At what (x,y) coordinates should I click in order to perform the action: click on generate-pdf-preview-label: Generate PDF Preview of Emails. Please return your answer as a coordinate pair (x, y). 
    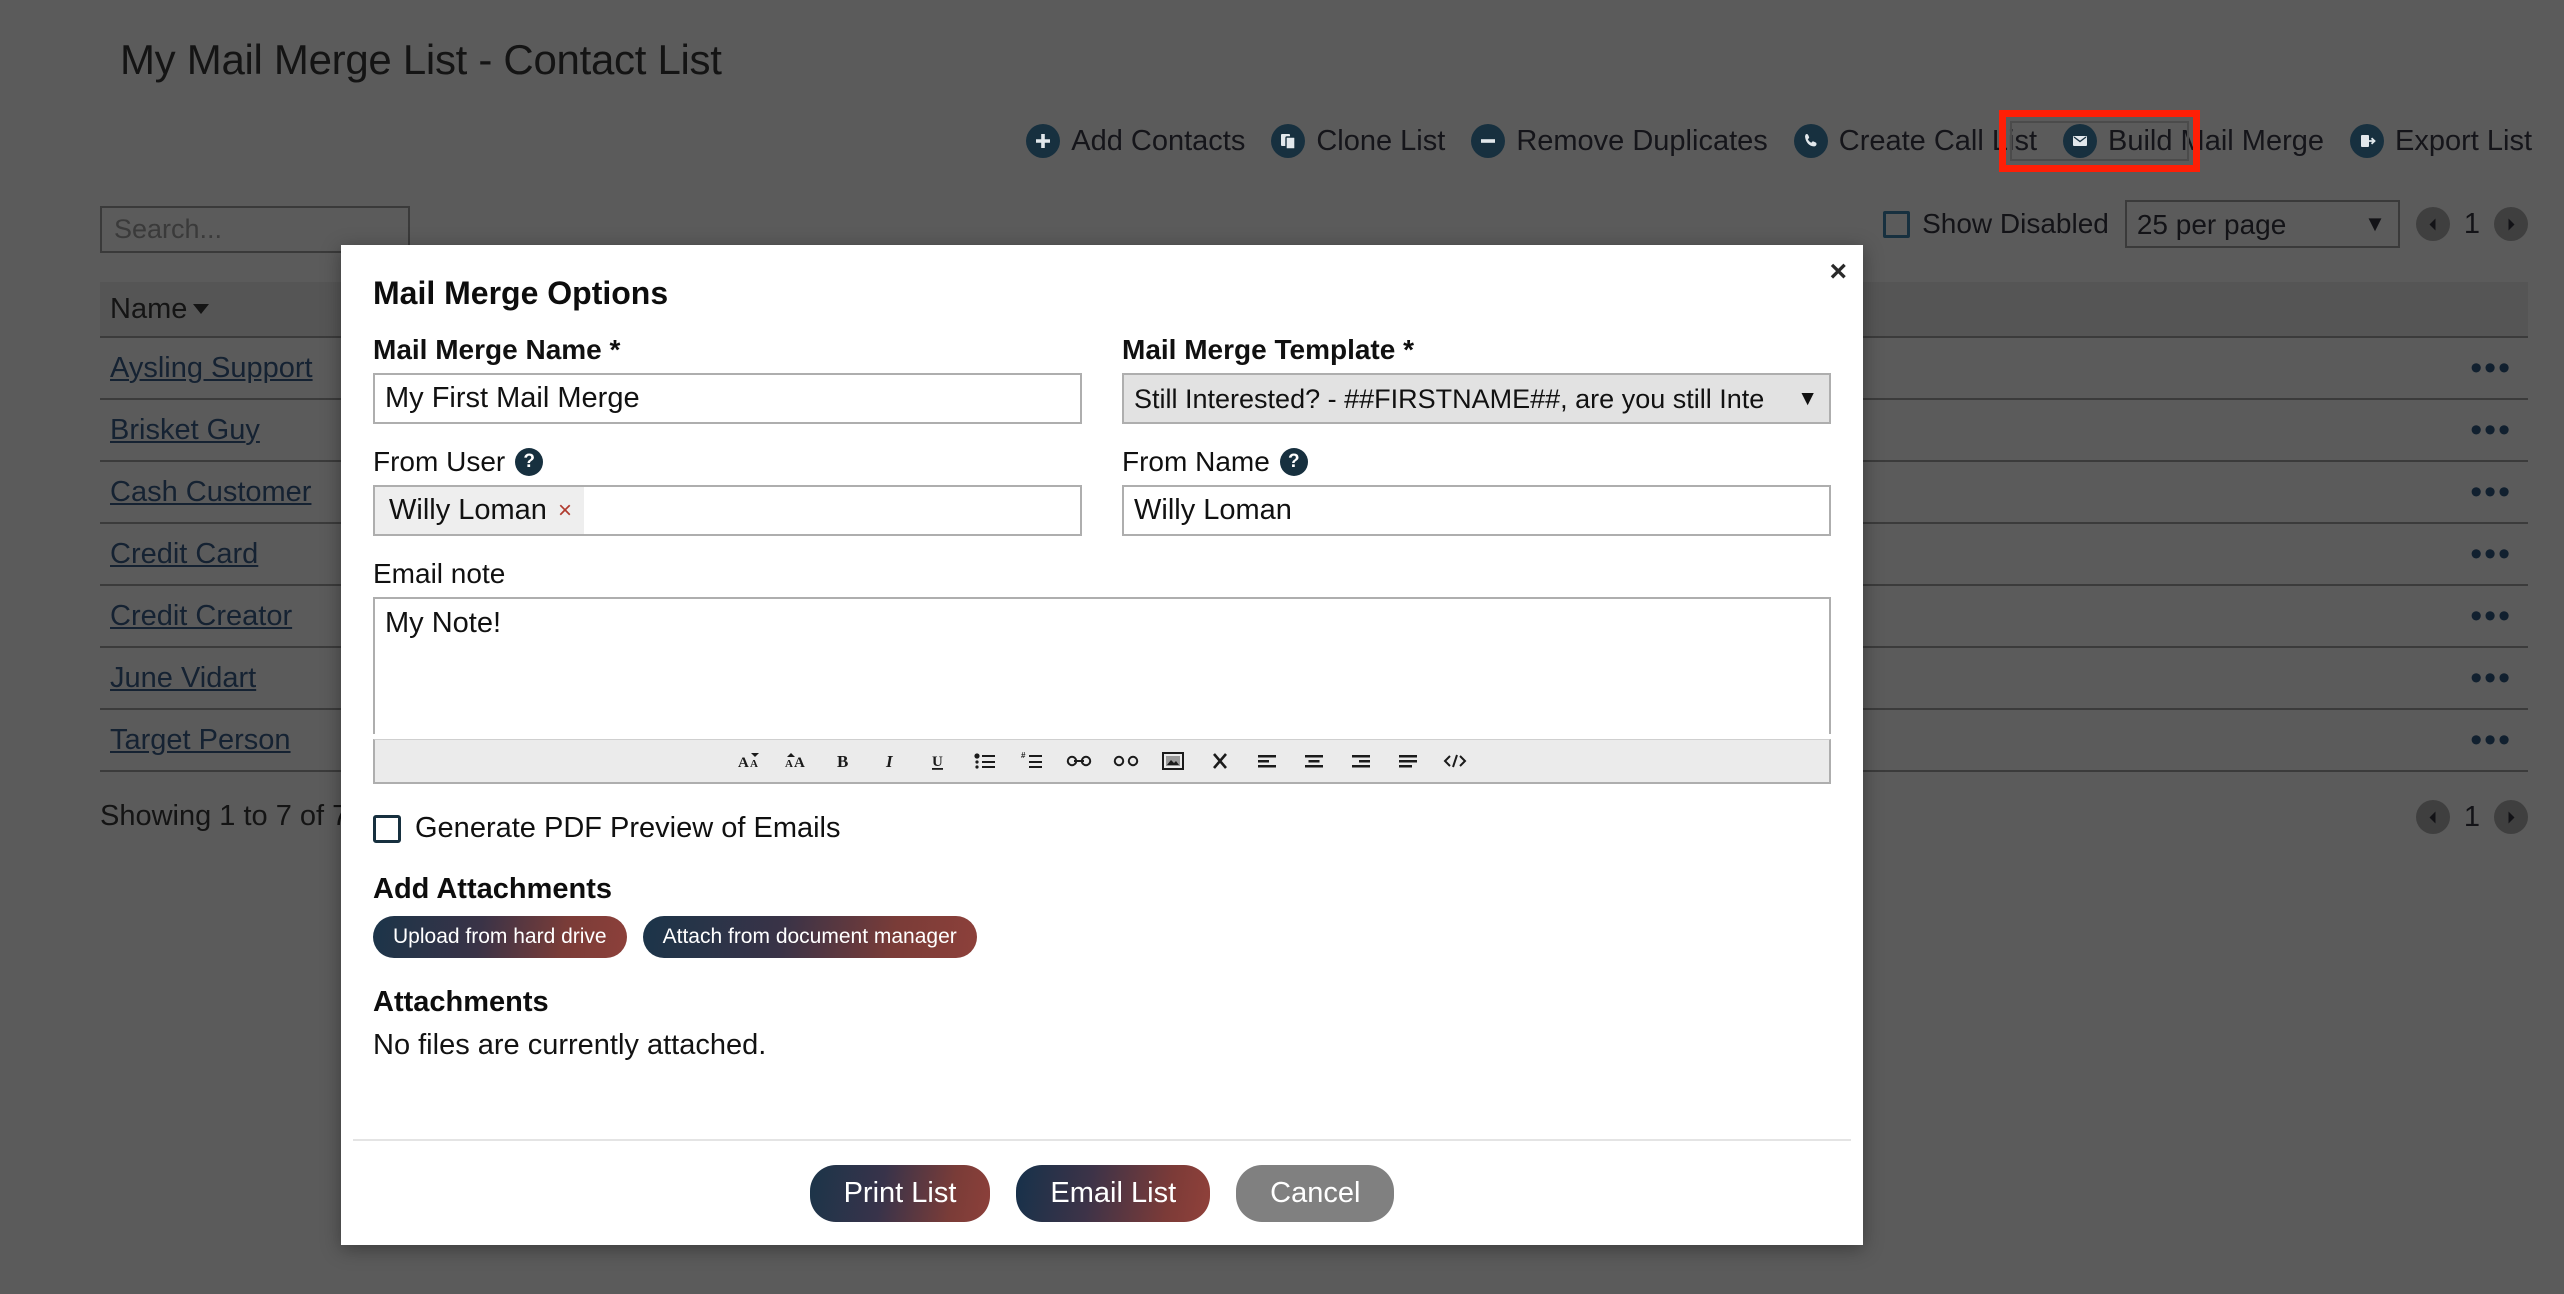
    Looking at the image, I should click on (628, 828).